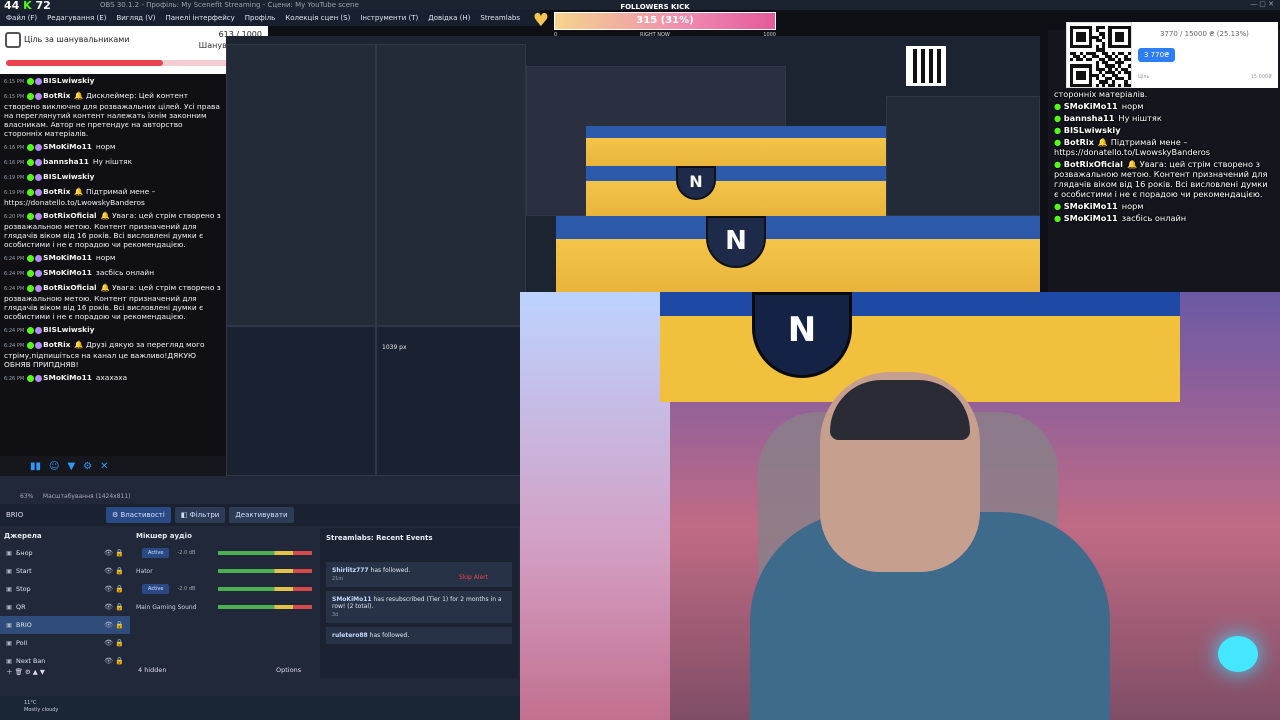 The image size is (1280, 720). What do you see at coordinates (152, 670) in the screenshot?
I see `hidden-count: 4 hidden` at bounding box center [152, 670].